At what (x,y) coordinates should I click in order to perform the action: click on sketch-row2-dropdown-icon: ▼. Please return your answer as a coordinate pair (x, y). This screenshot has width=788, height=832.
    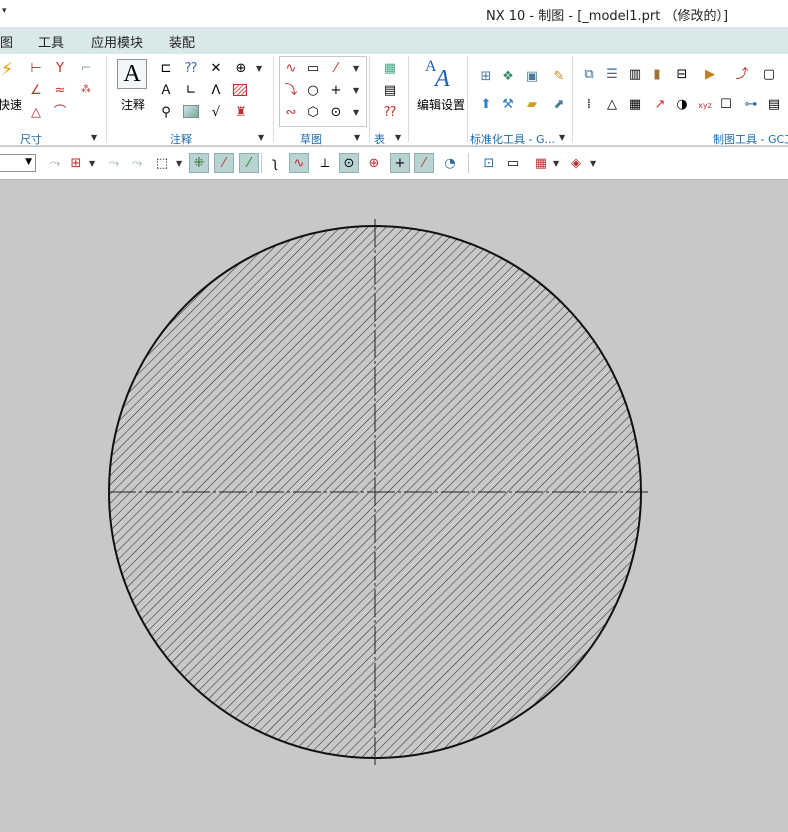
    Looking at the image, I should click on (356, 90).